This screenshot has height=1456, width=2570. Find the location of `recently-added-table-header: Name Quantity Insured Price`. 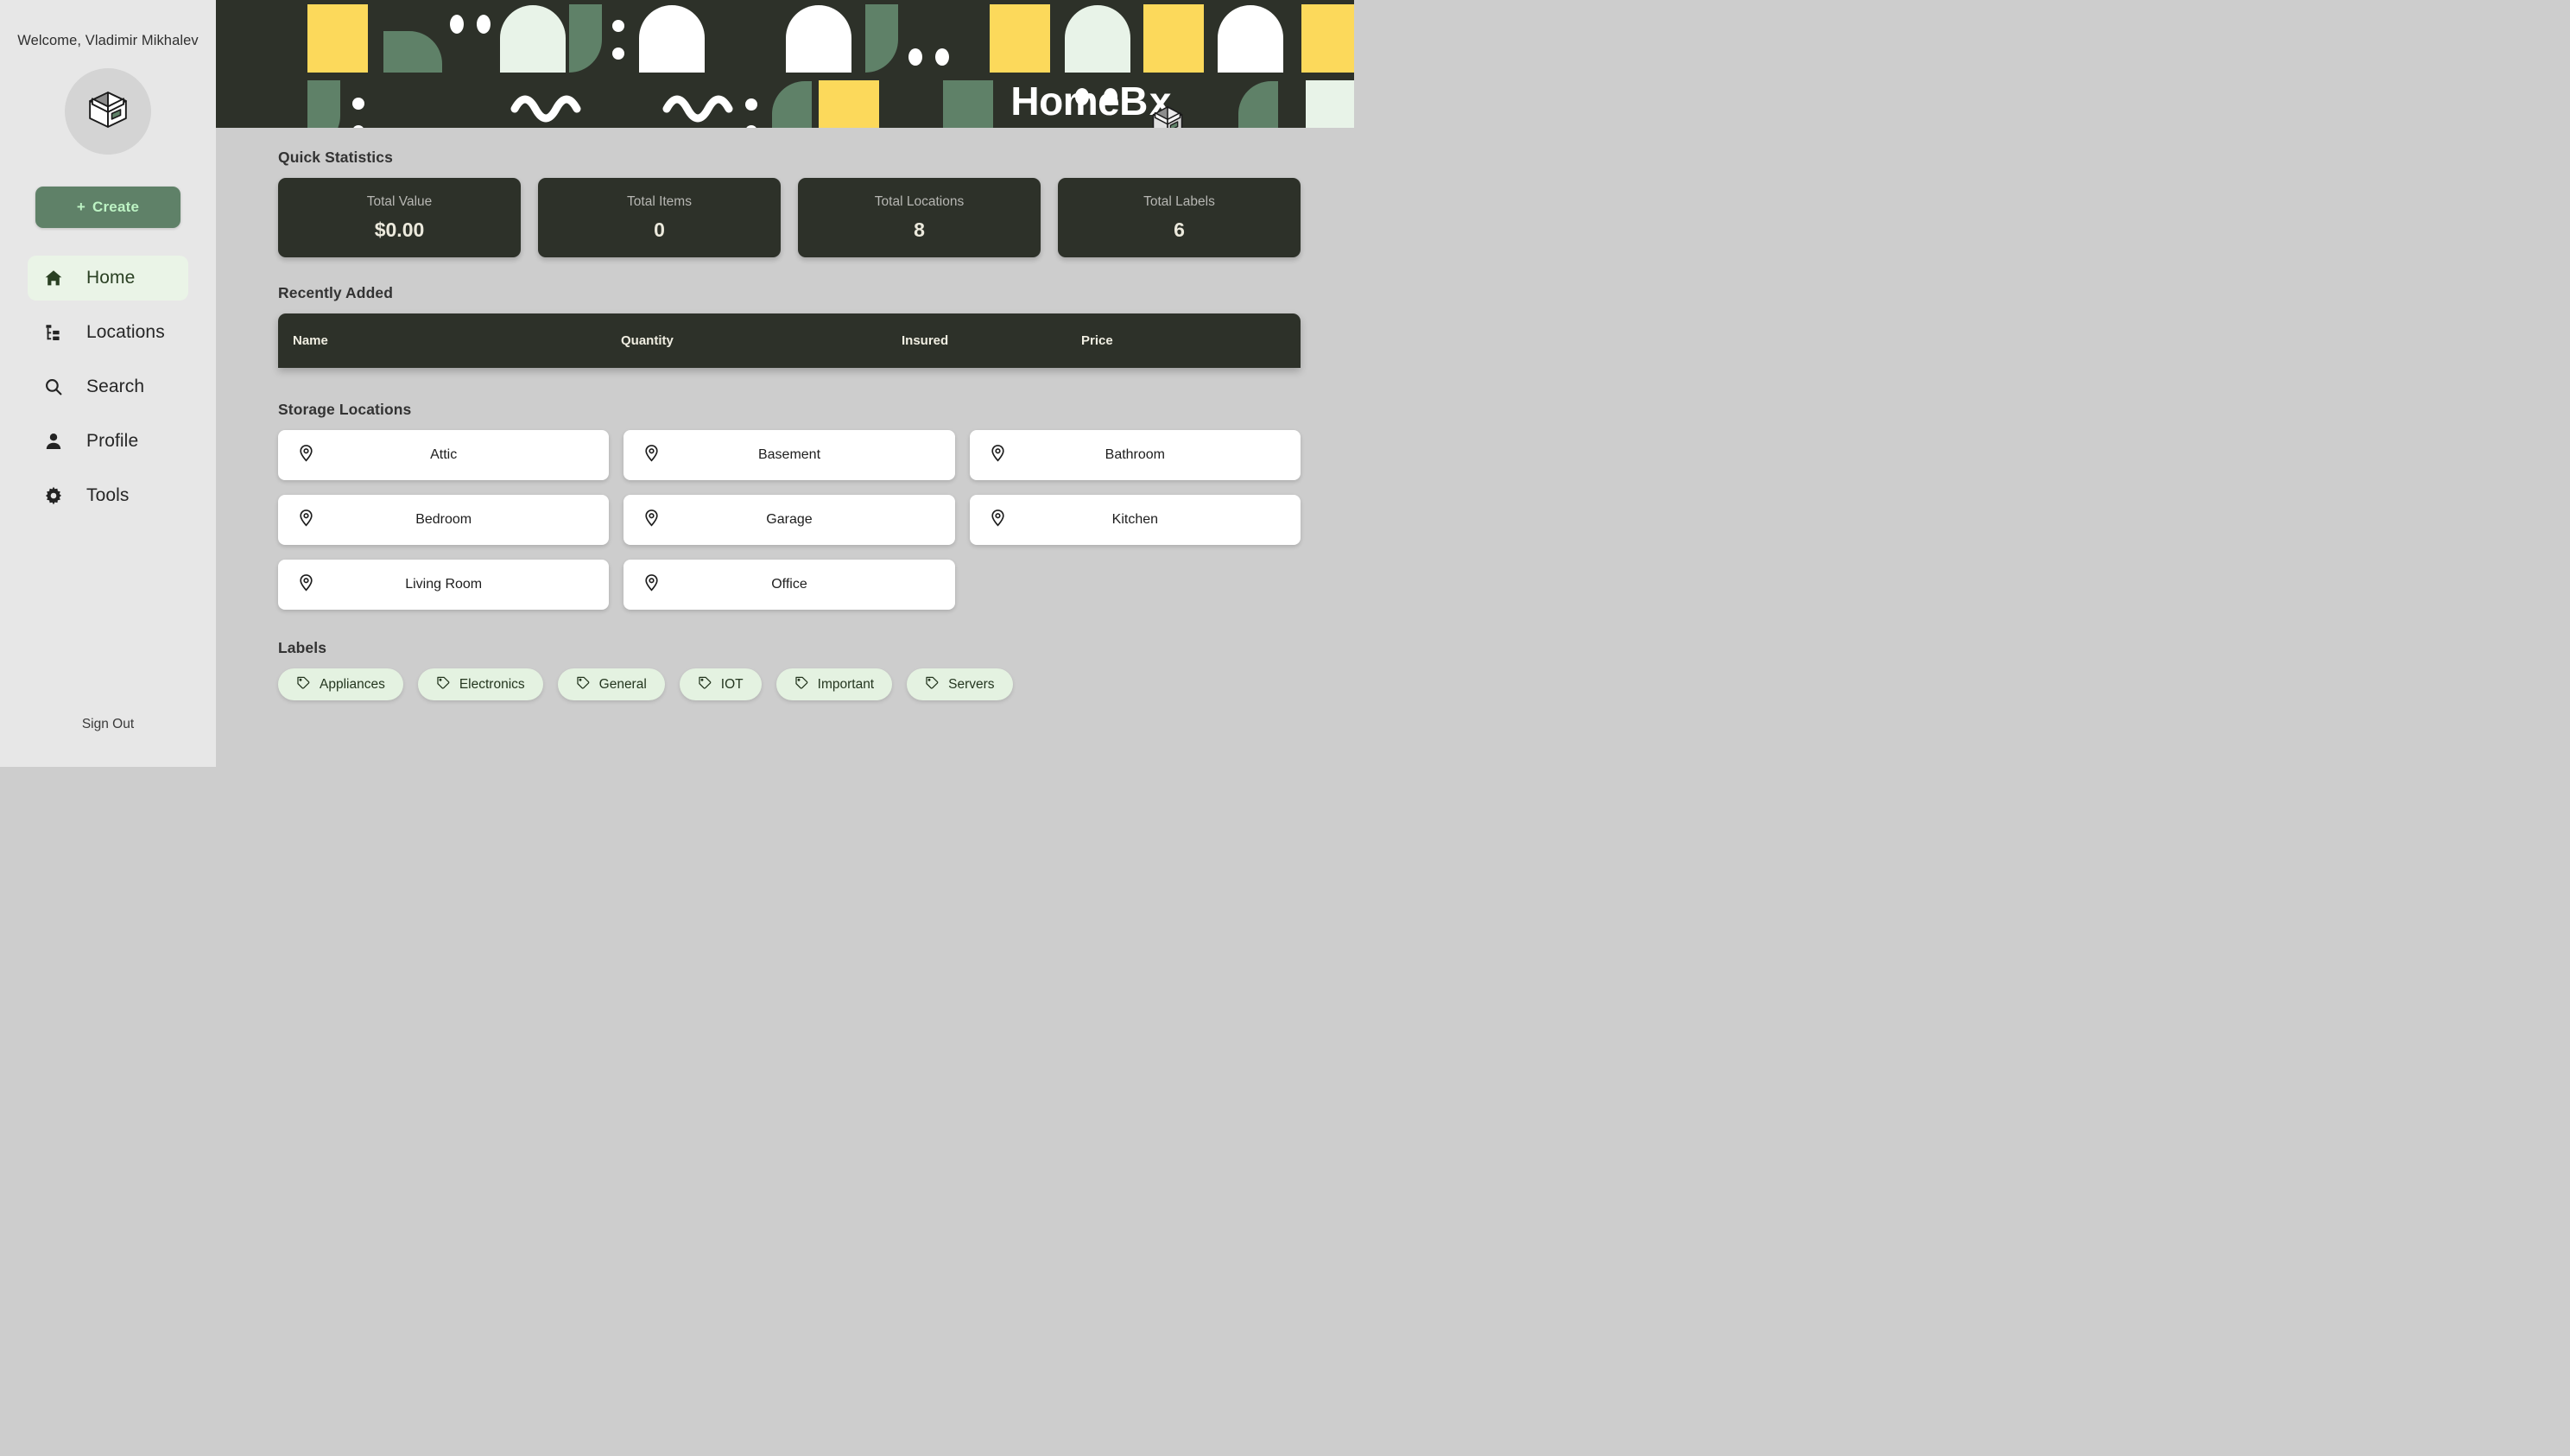

recently-added-table-header: Name Quantity Insured Price is located at coordinates (790, 340).